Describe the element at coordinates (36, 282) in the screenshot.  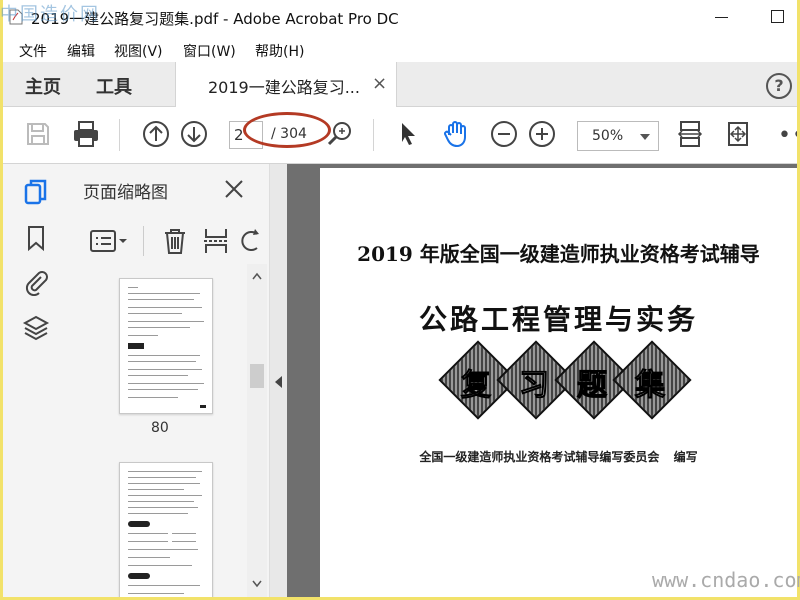
I see `attachment-icon` at that location.